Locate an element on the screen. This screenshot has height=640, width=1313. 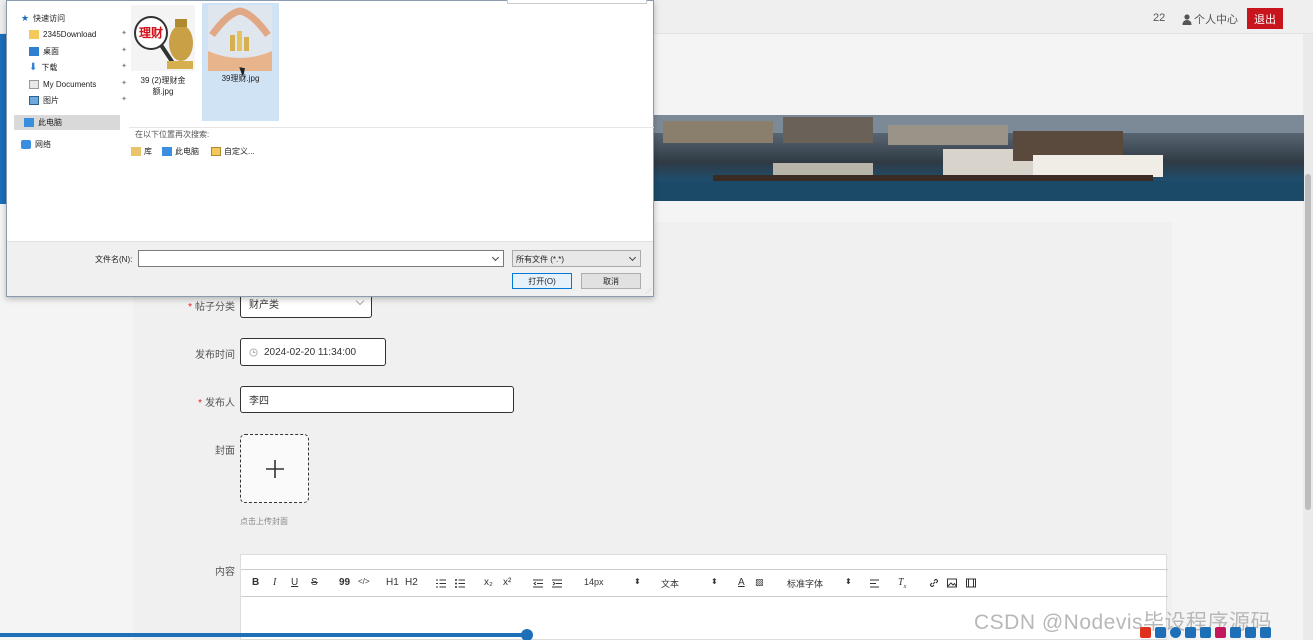
subscript-button: x₂ is located at coordinates (488, 582).